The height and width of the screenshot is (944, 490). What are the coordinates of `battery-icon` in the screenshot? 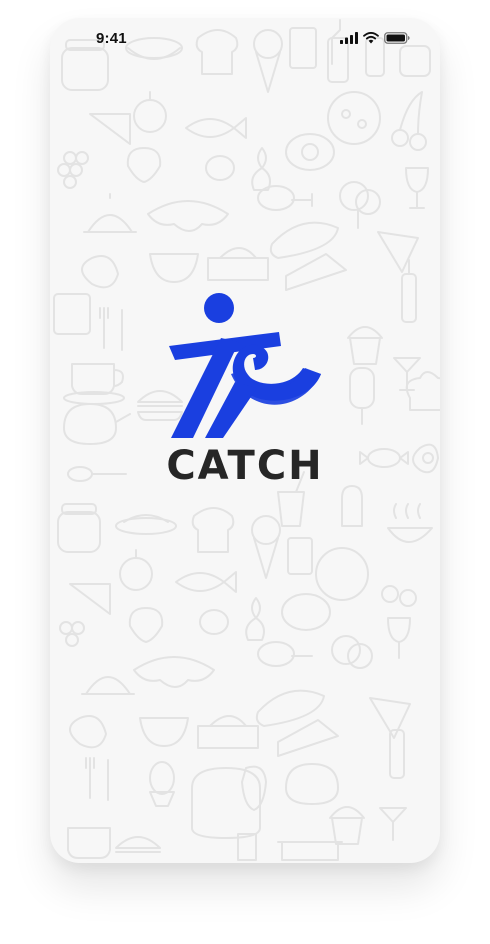 It's located at (397, 38).